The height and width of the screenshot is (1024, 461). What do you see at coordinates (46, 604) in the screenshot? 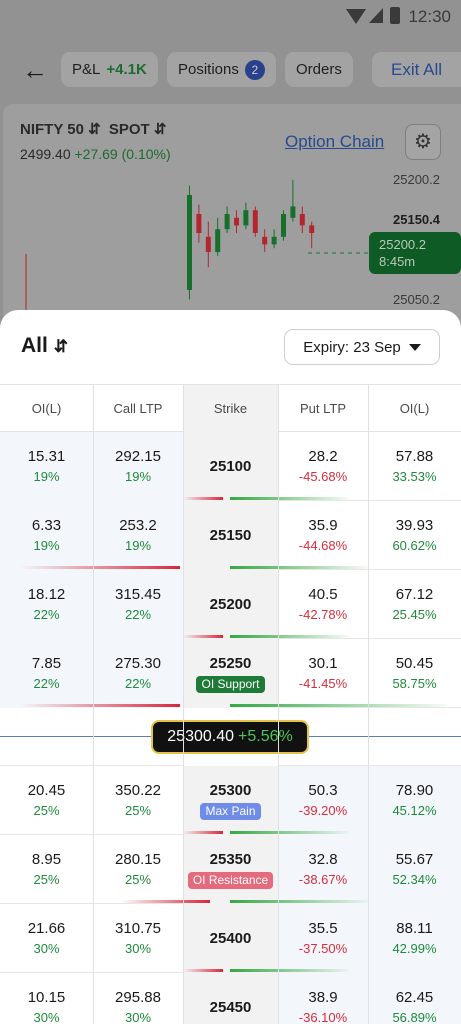
I see `call-oi-cell: 18.12 22%` at bounding box center [46, 604].